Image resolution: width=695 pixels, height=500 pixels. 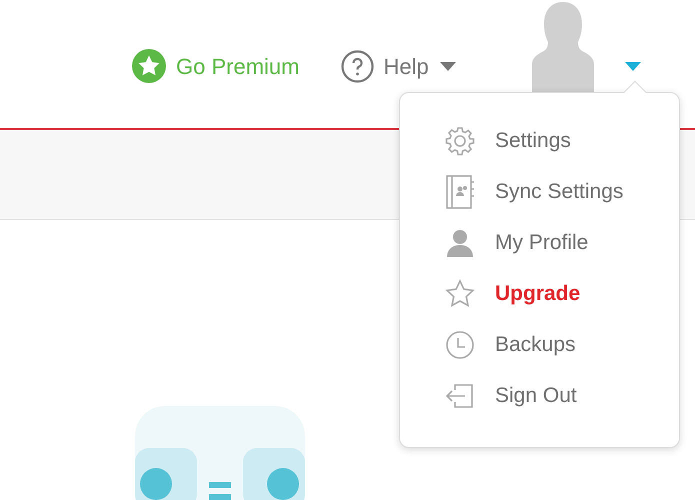 I want to click on menu-item: Upgrade, so click(x=562, y=293).